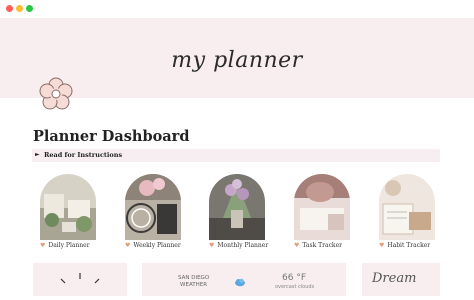  I want to click on close-window-button, so click(9, 8).